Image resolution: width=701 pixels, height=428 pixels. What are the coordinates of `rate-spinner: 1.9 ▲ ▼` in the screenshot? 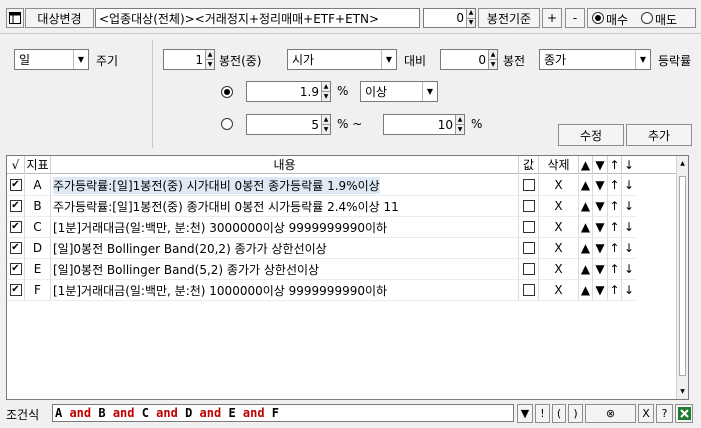 It's located at (288, 91).